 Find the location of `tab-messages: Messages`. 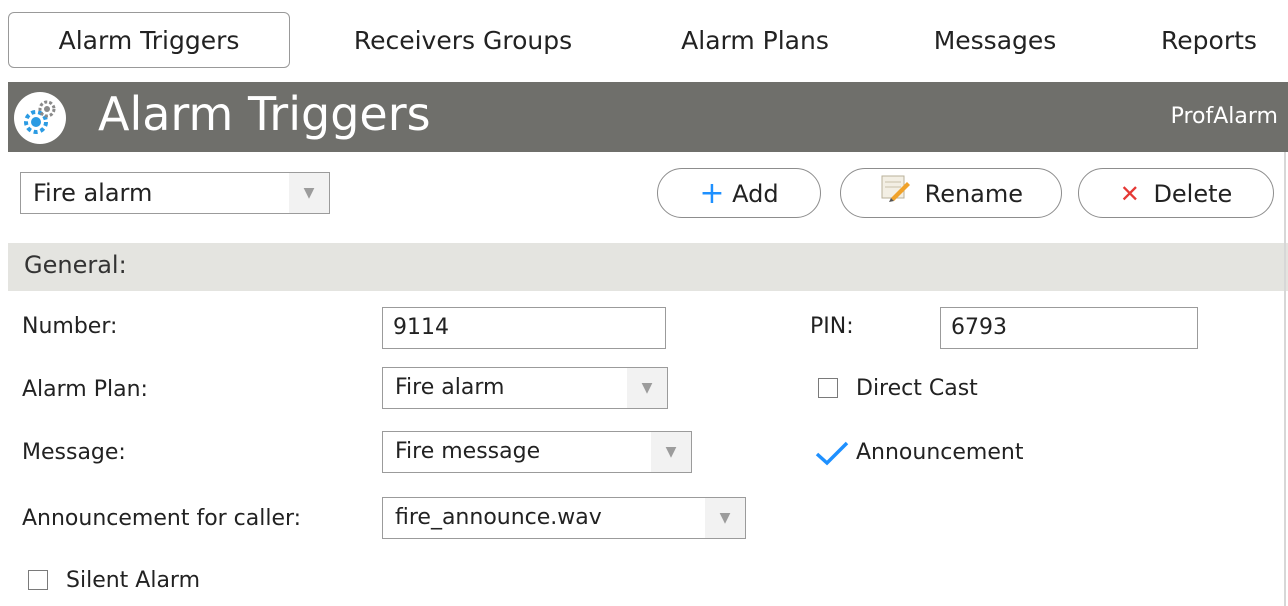

tab-messages: Messages is located at coordinates (995, 41).